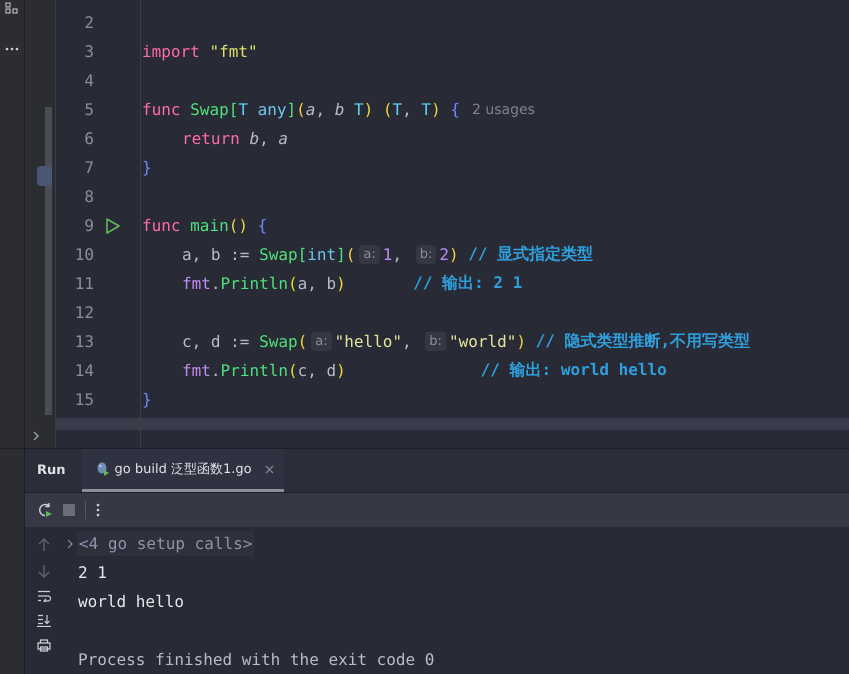 This screenshot has width=849, height=674. Describe the element at coordinates (44, 176) in the screenshot. I see `selection-marker` at that location.